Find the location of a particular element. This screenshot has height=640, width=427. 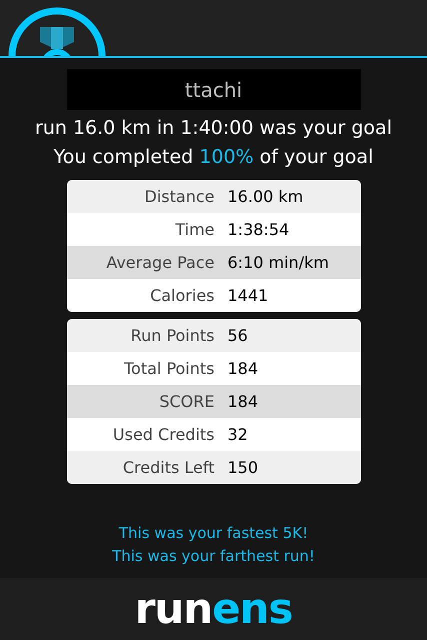

achievement-text: This was your fastest 5K! is located at coordinates (213, 533).